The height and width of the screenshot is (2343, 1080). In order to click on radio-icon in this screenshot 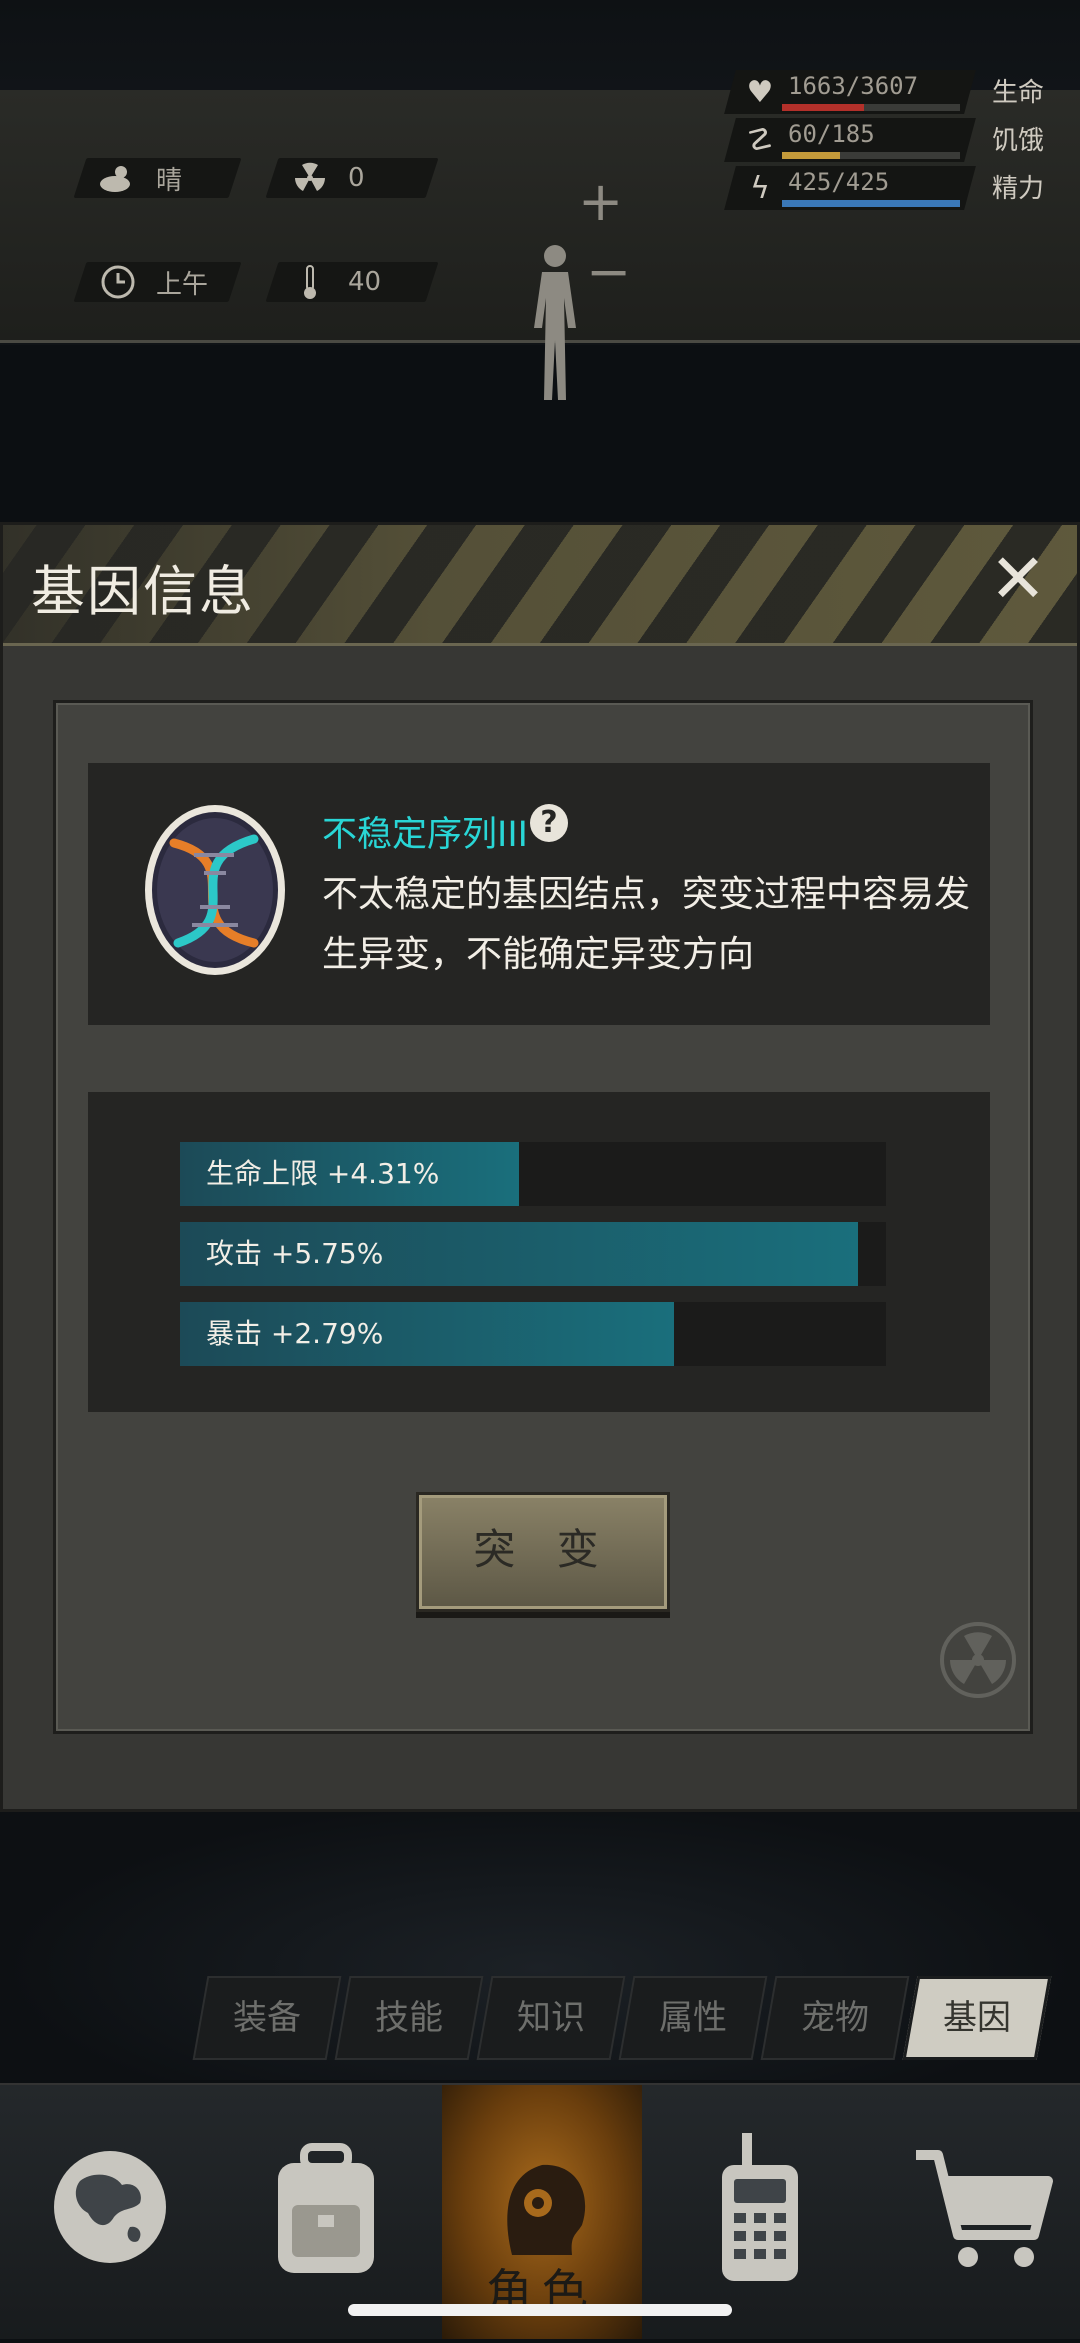, I will do `click(760, 2207)`.